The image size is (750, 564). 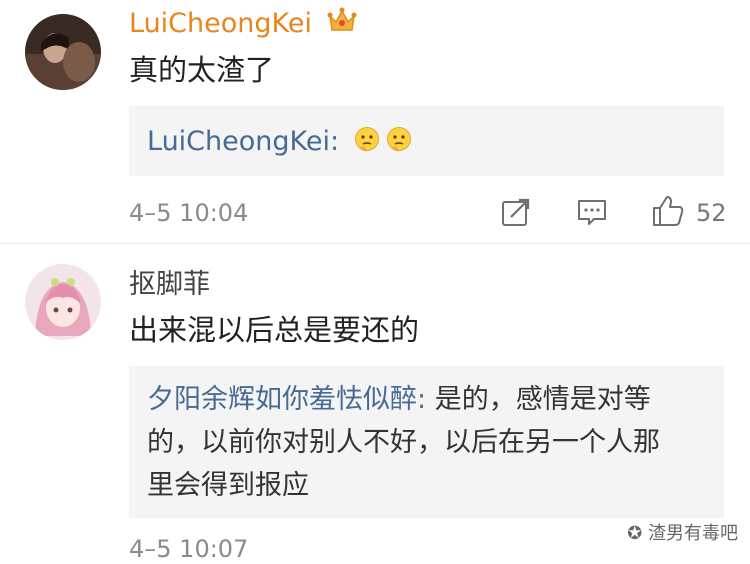 I want to click on comment-icon, so click(x=592, y=212).